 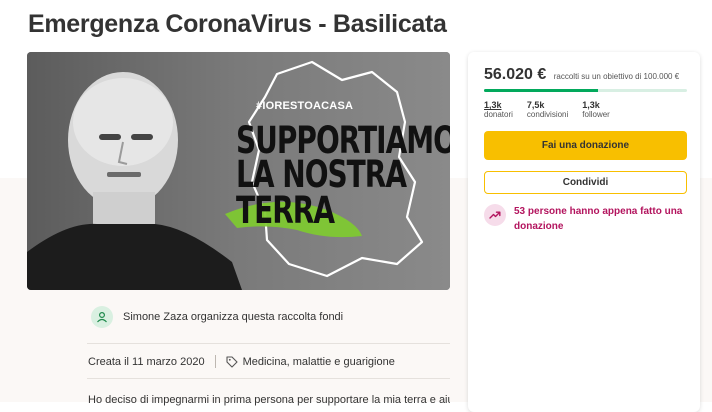 What do you see at coordinates (547, 114) in the screenshot?
I see `stat-label: condivisioni` at bounding box center [547, 114].